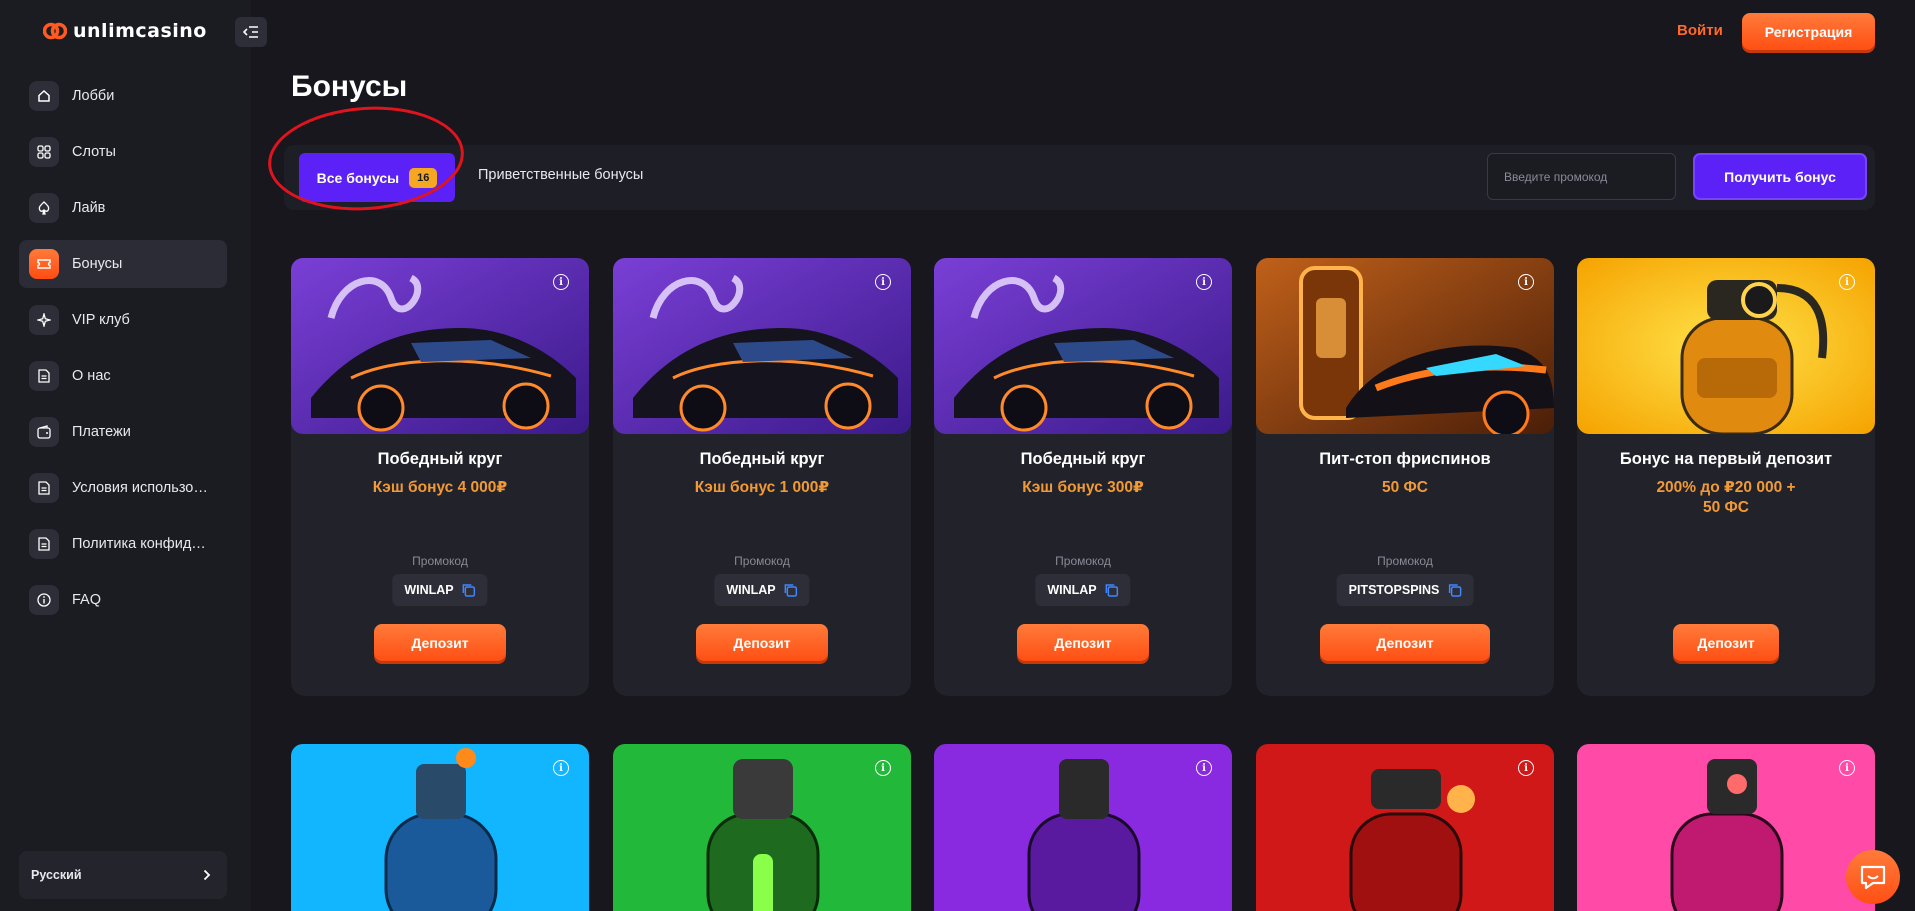  What do you see at coordinates (44, 152) in the screenshot?
I see `grid-icon` at bounding box center [44, 152].